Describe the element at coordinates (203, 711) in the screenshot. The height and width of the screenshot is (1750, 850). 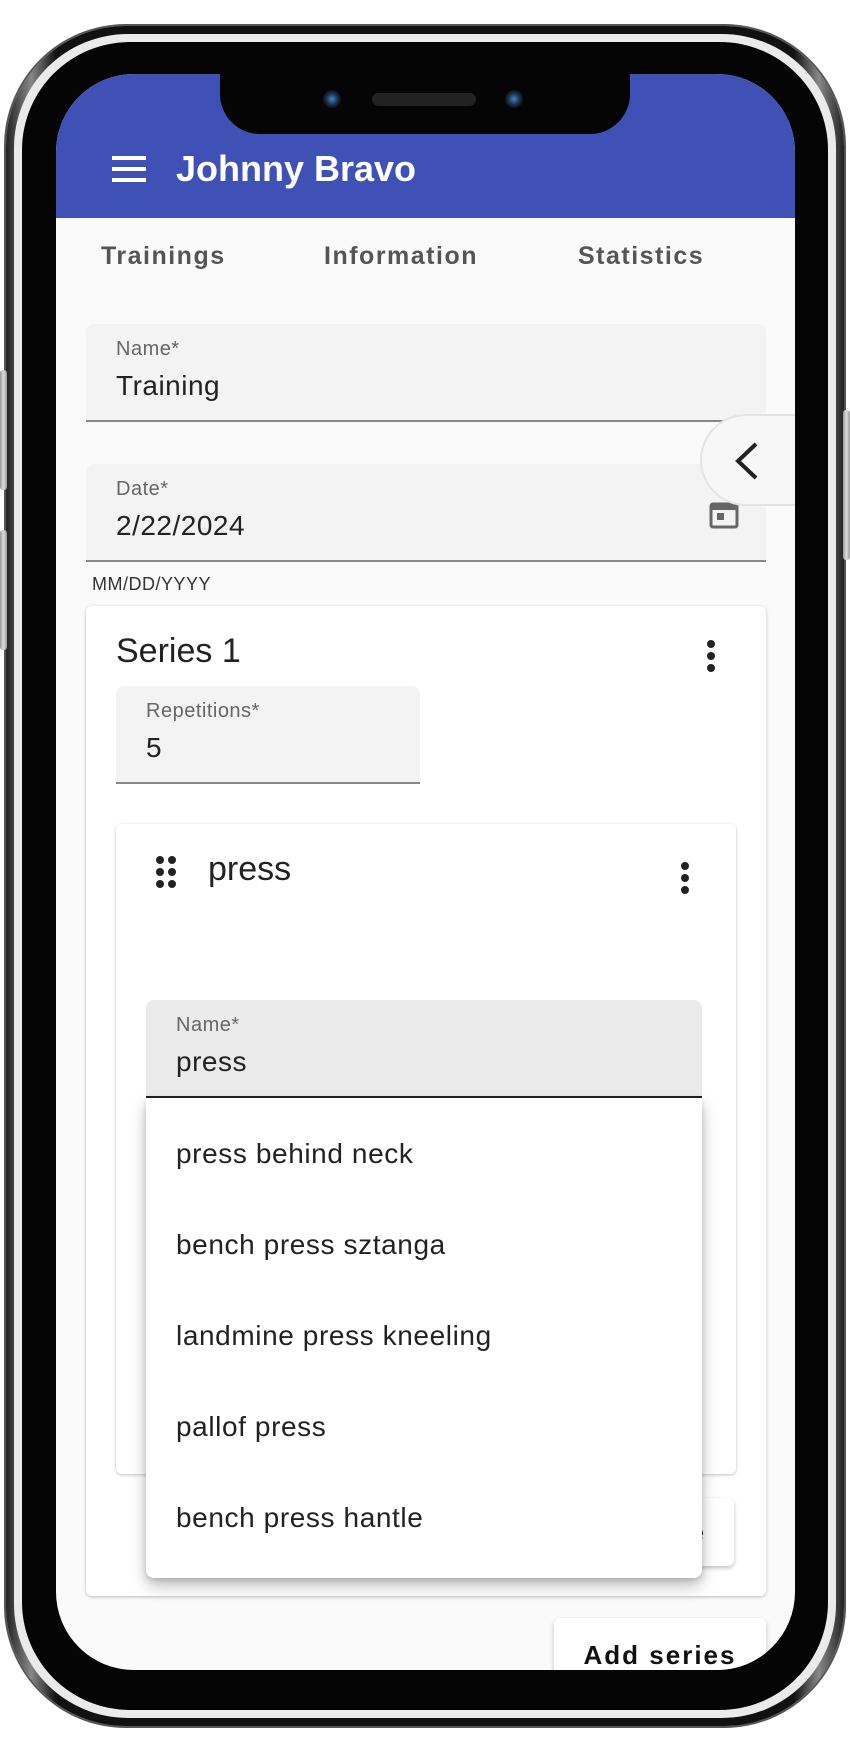
I see `repetitions-label: Repetitions*` at that location.